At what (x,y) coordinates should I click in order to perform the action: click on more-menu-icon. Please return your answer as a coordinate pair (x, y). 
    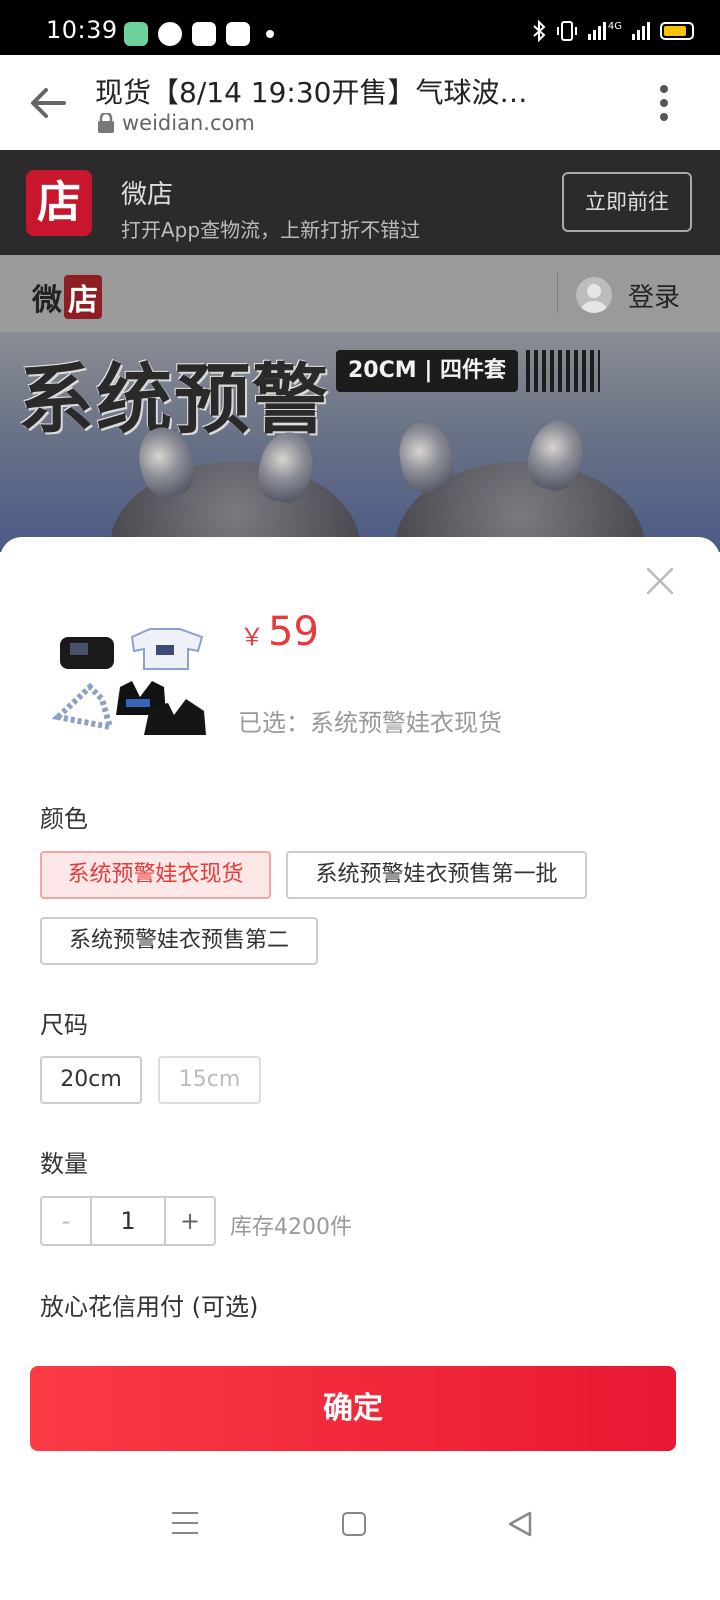
    Looking at the image, I should click on (664, 103).